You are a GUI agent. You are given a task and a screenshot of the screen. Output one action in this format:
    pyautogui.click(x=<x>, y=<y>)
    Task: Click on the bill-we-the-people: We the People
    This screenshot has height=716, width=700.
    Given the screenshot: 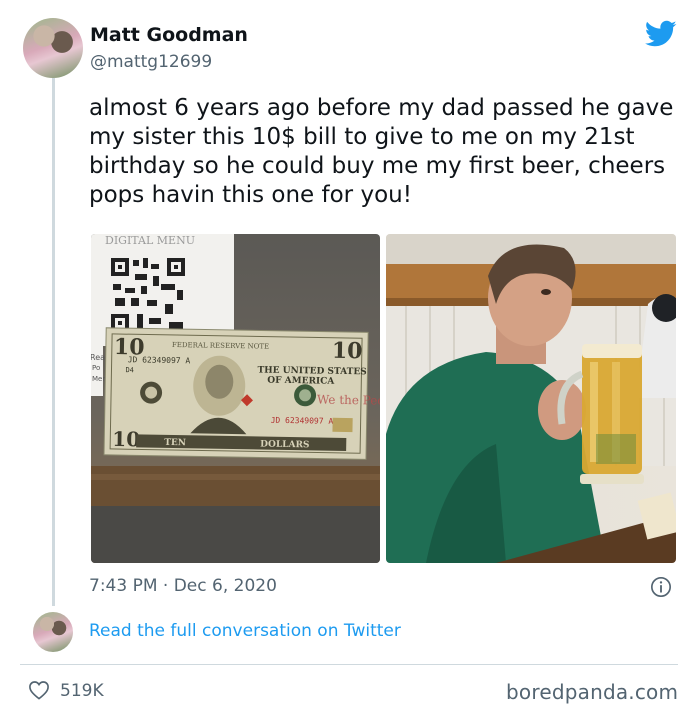 What is the action you would take?
    pyautogui.click(x=348, y=401)
    